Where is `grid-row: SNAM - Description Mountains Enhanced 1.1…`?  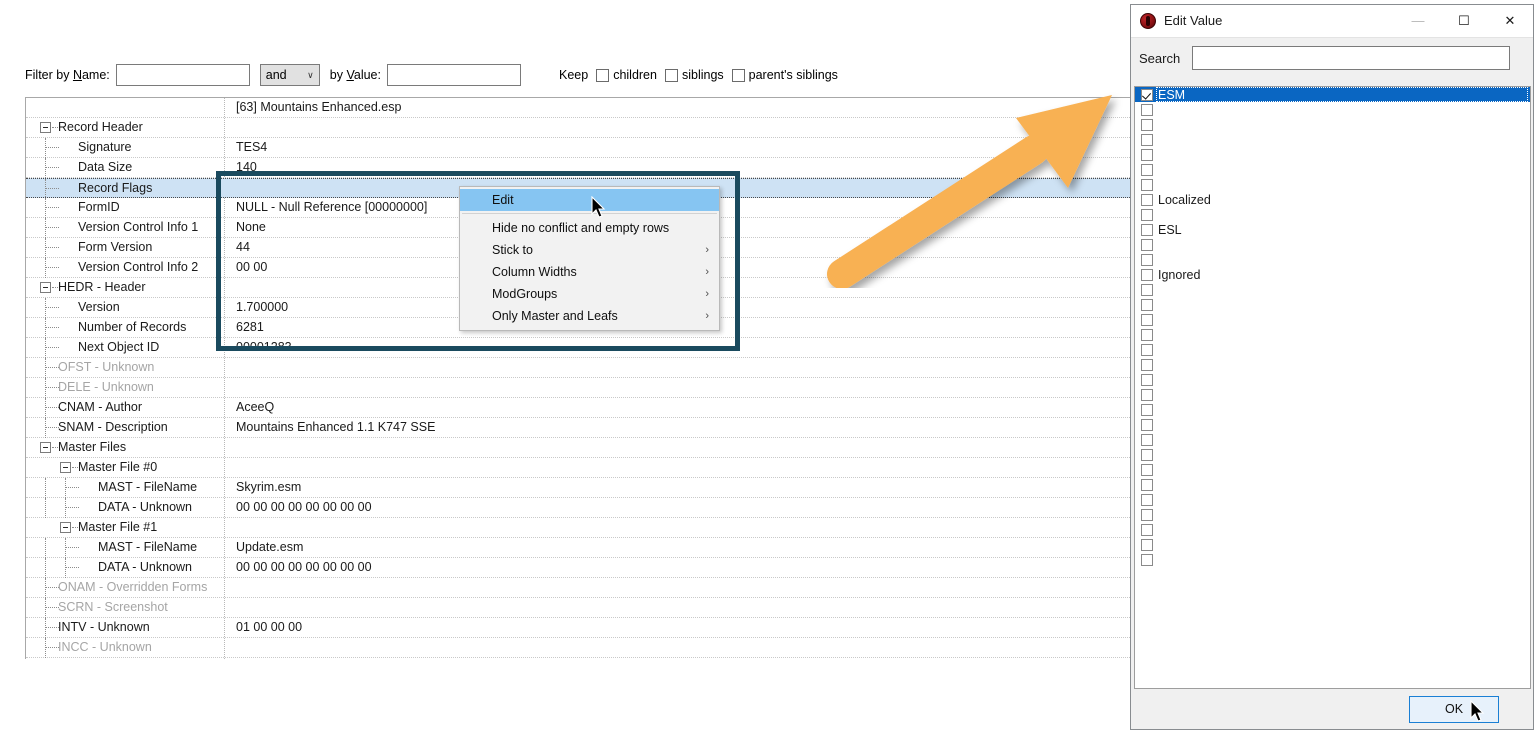
grid-row: SNAM - Description Mountains Enhanced 1.1… is located at coordinates (578, 428).